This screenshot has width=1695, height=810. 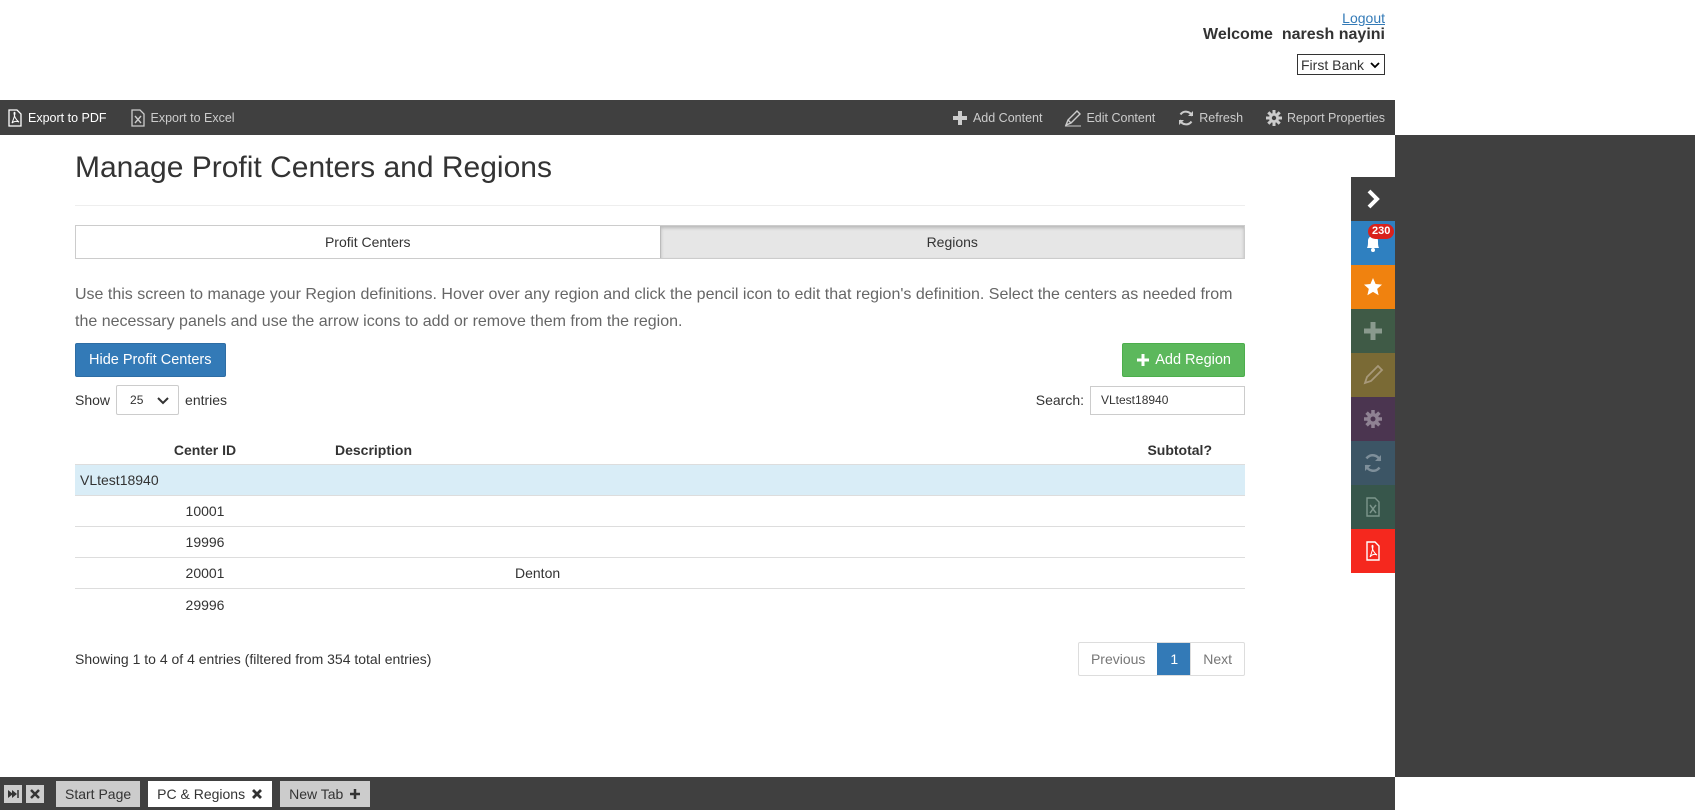 I want to click on table-row: 29996, so click(x=660, y=604).